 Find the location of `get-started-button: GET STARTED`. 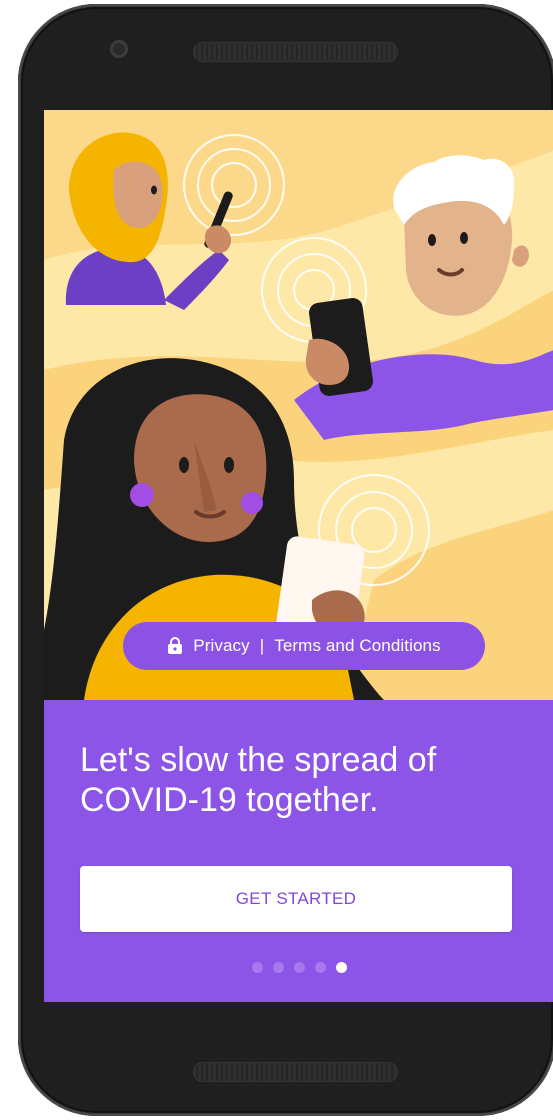

get-started-button: GET STARTED is located at coordinates (296, 899).